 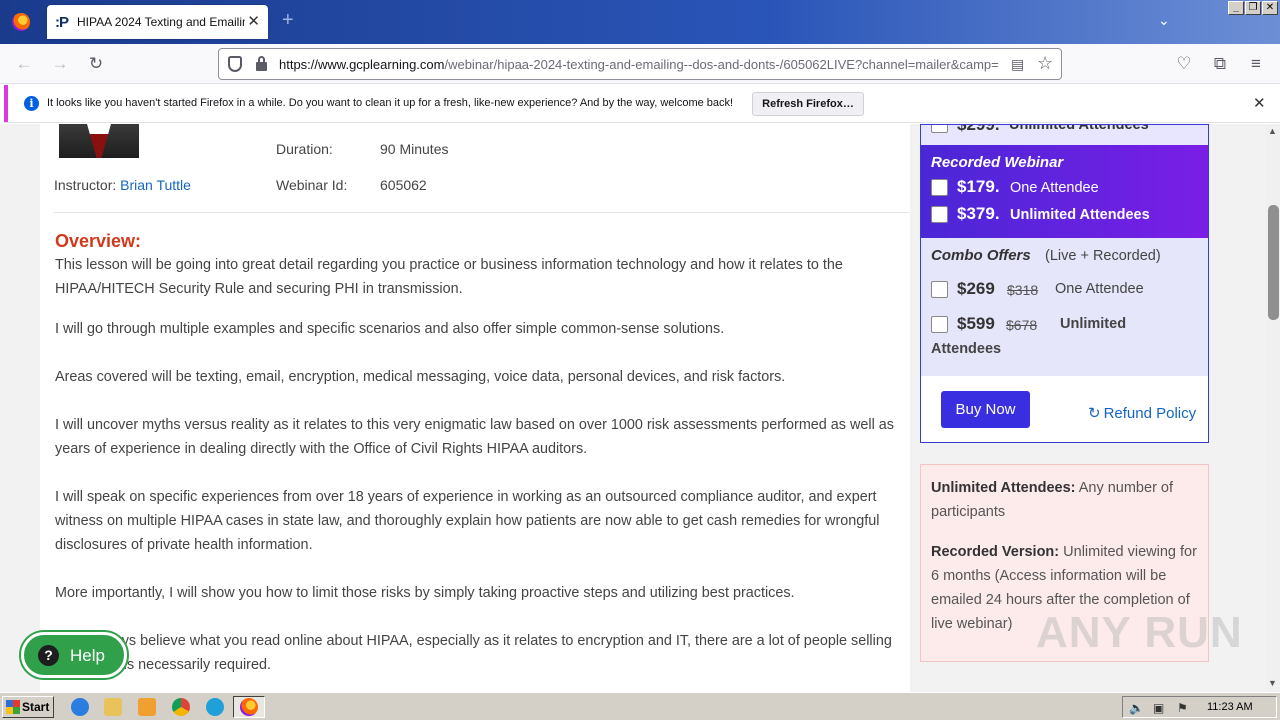 I want to click on instructor-label: Instructor: Brian Tuttle, so click(x=122, y=185).